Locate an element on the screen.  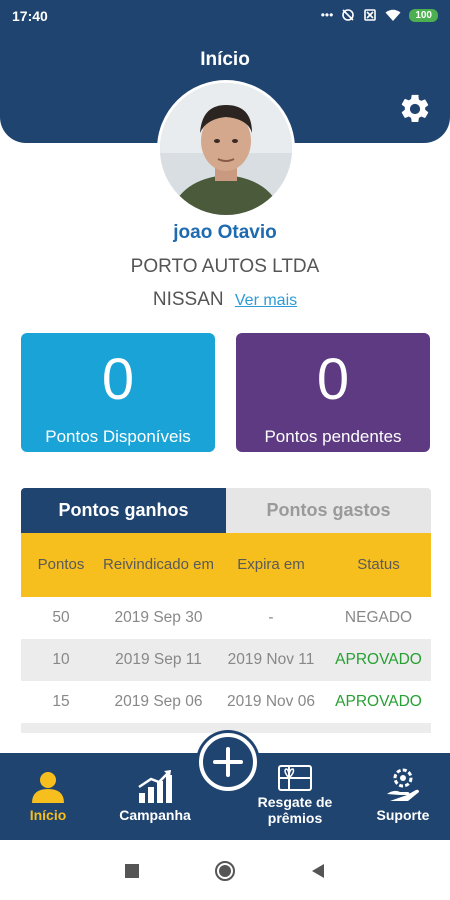
points-tabs: Pontos ganhos Pontos gastos is located at coordinates (226, 510).